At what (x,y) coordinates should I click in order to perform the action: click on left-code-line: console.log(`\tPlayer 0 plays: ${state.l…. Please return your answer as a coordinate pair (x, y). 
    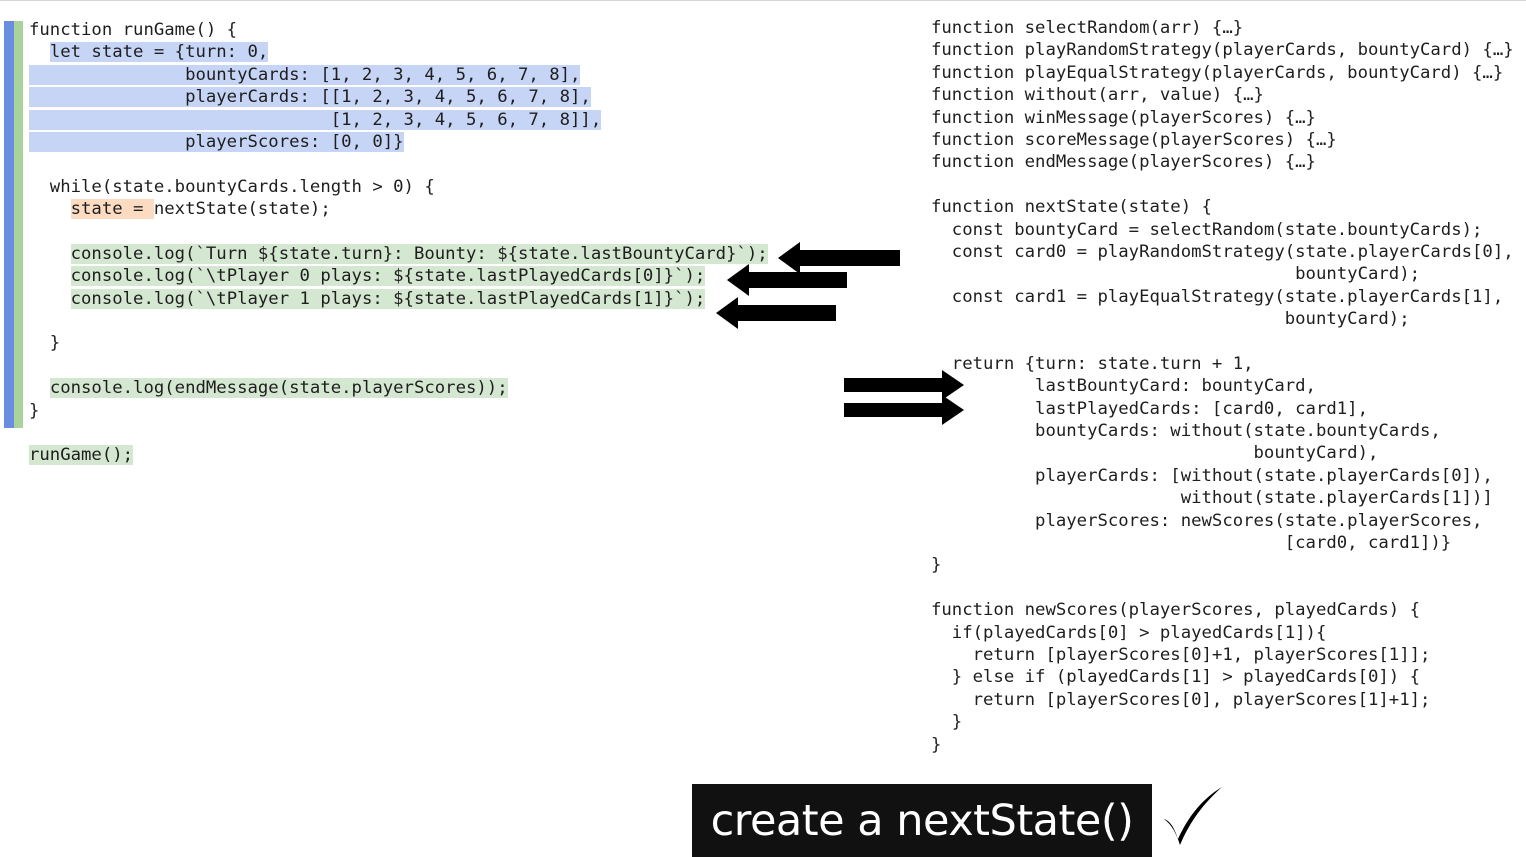
    Looking at the image, I should click on (398, 276).